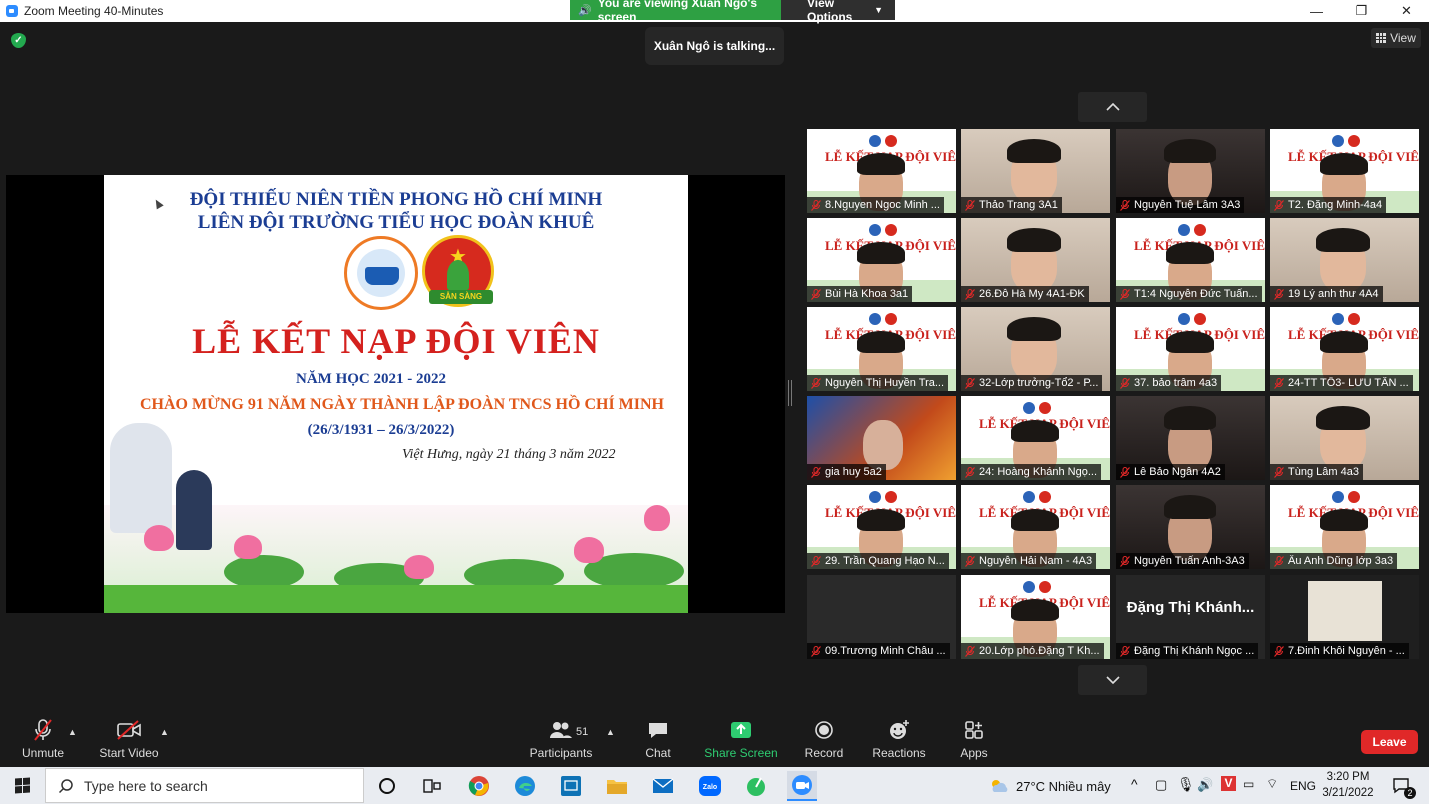 This screenshot has height=804, width=1429. I want to click on unmute-label: Unmute, so click(43, 753).